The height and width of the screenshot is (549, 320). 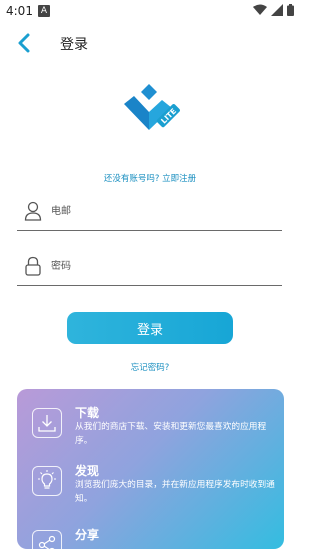 I want to click on signup-link: 还没有账号吗? 立即注册, so click(x=150, y=178).